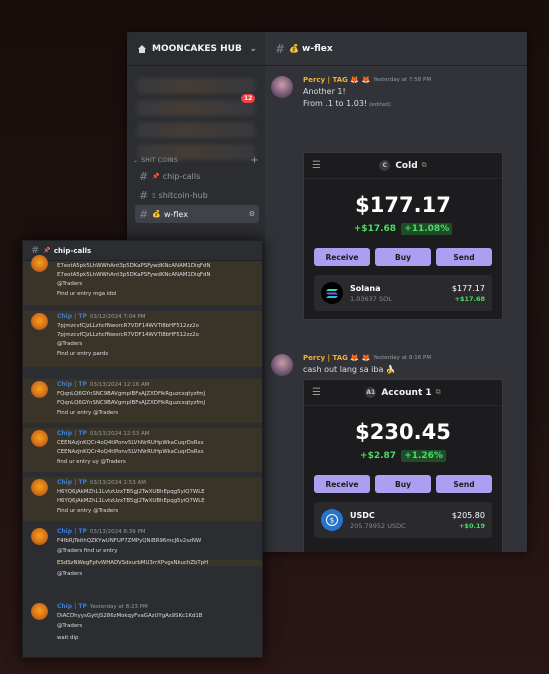 This screenshot has width=549, height=674. Describe the element at coordinates (117, 531) in the screenshot. I see `message-timestamp: 03/13/2024 8:39 PM` at that location.